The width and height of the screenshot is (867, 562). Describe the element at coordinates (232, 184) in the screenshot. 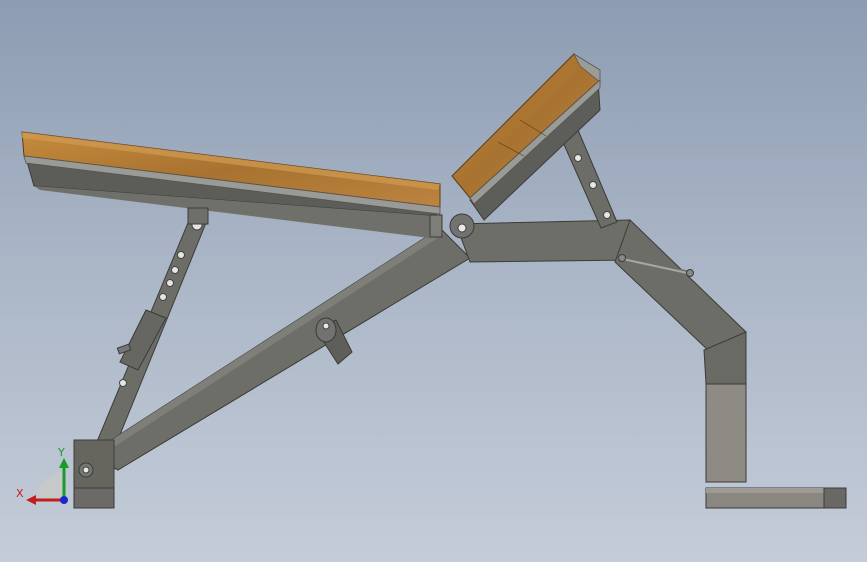

I see `seat-pad` at that location.